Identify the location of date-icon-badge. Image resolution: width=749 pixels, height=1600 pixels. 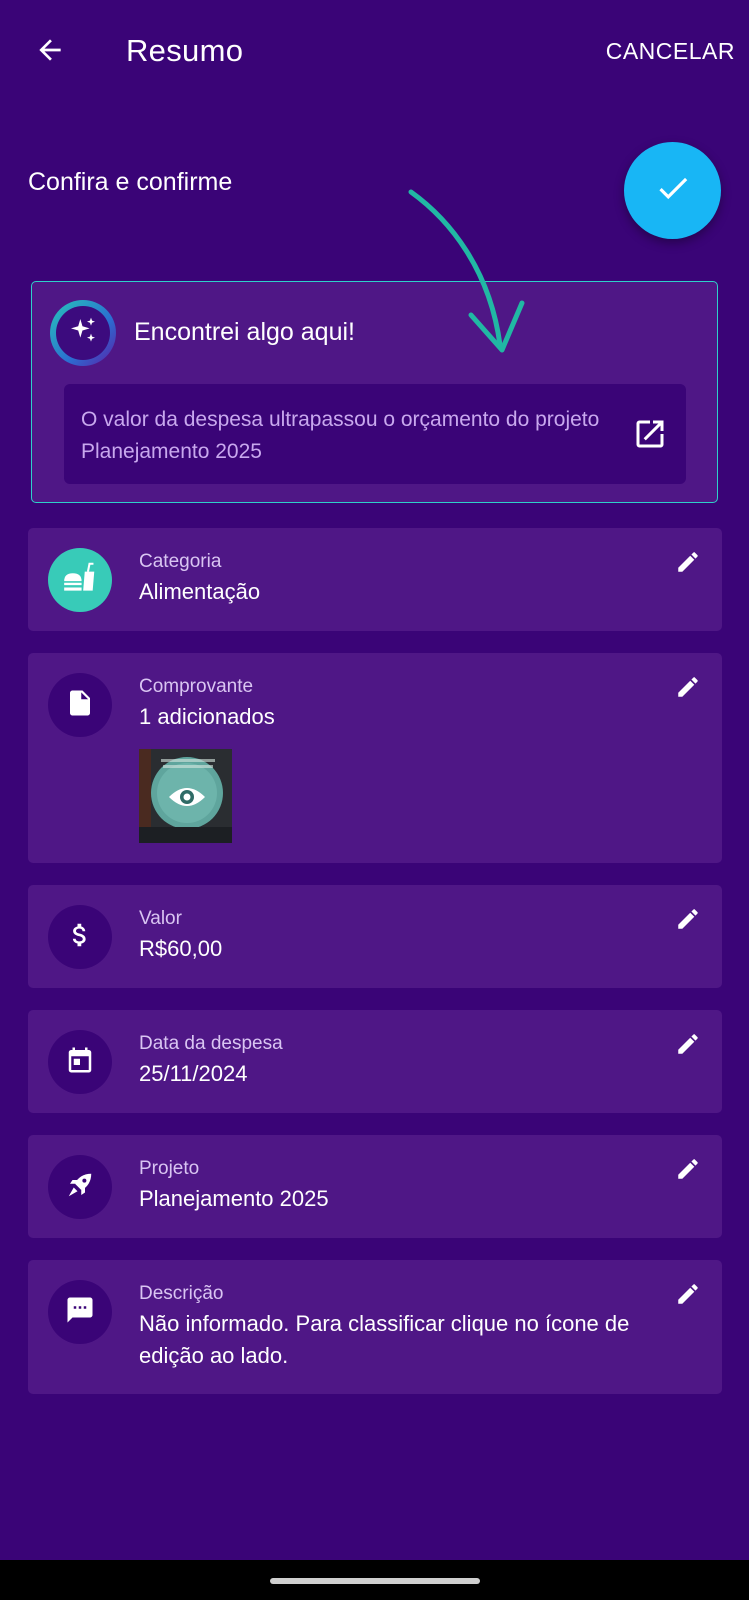
(80, 1062).